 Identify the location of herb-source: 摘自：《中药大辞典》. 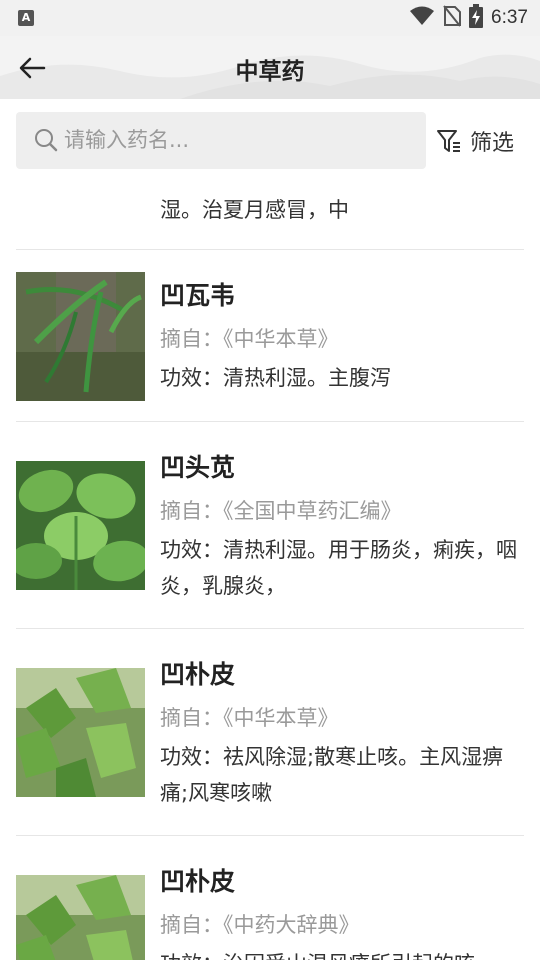
(260, 924).